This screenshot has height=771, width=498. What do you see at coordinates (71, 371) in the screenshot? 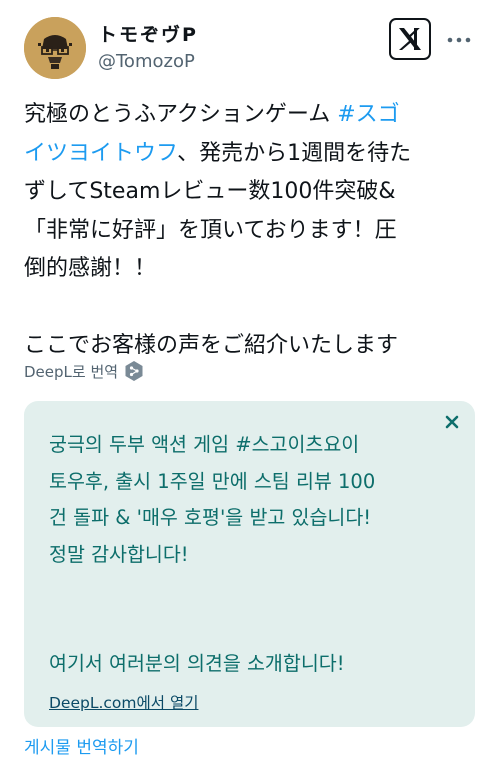
I see `deepl-translate-label: DeepL로 번역` at bounding box center [71, 371].